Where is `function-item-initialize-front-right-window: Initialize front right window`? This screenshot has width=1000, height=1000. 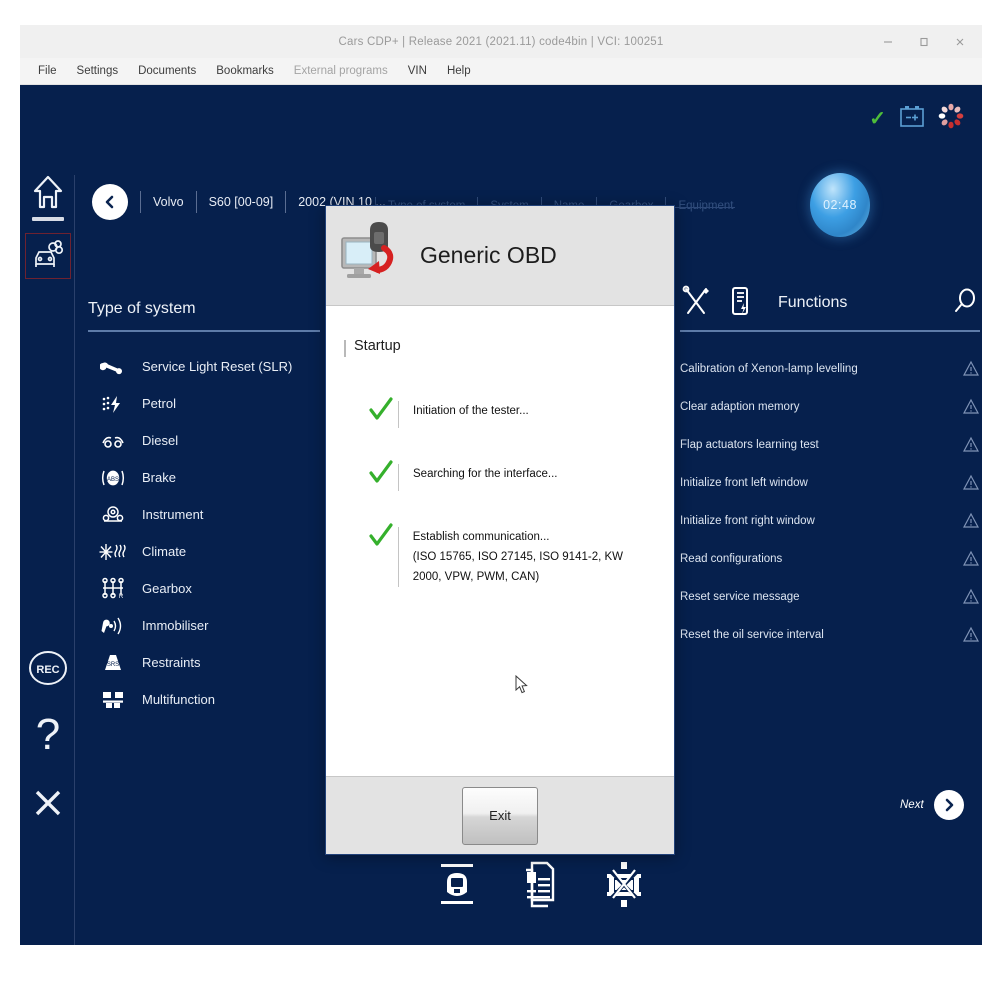 function-item-initialize-front-right-window: Initialize front right window is located at coordinates (830, 521).